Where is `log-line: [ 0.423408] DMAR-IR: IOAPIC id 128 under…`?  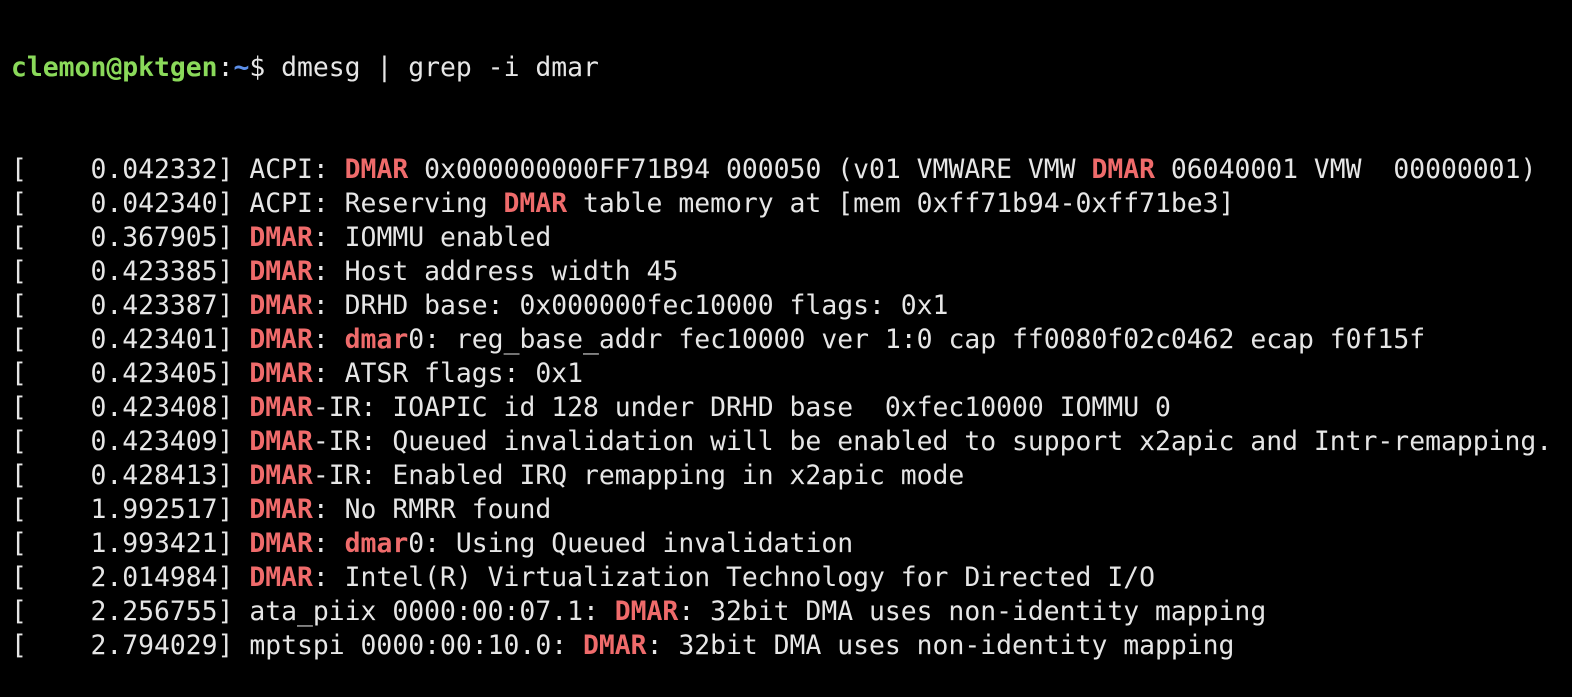 log-line: [ 0.423408] DMAR-IR: IOAPIC id 128 under… is located at coordinates (791, 408).